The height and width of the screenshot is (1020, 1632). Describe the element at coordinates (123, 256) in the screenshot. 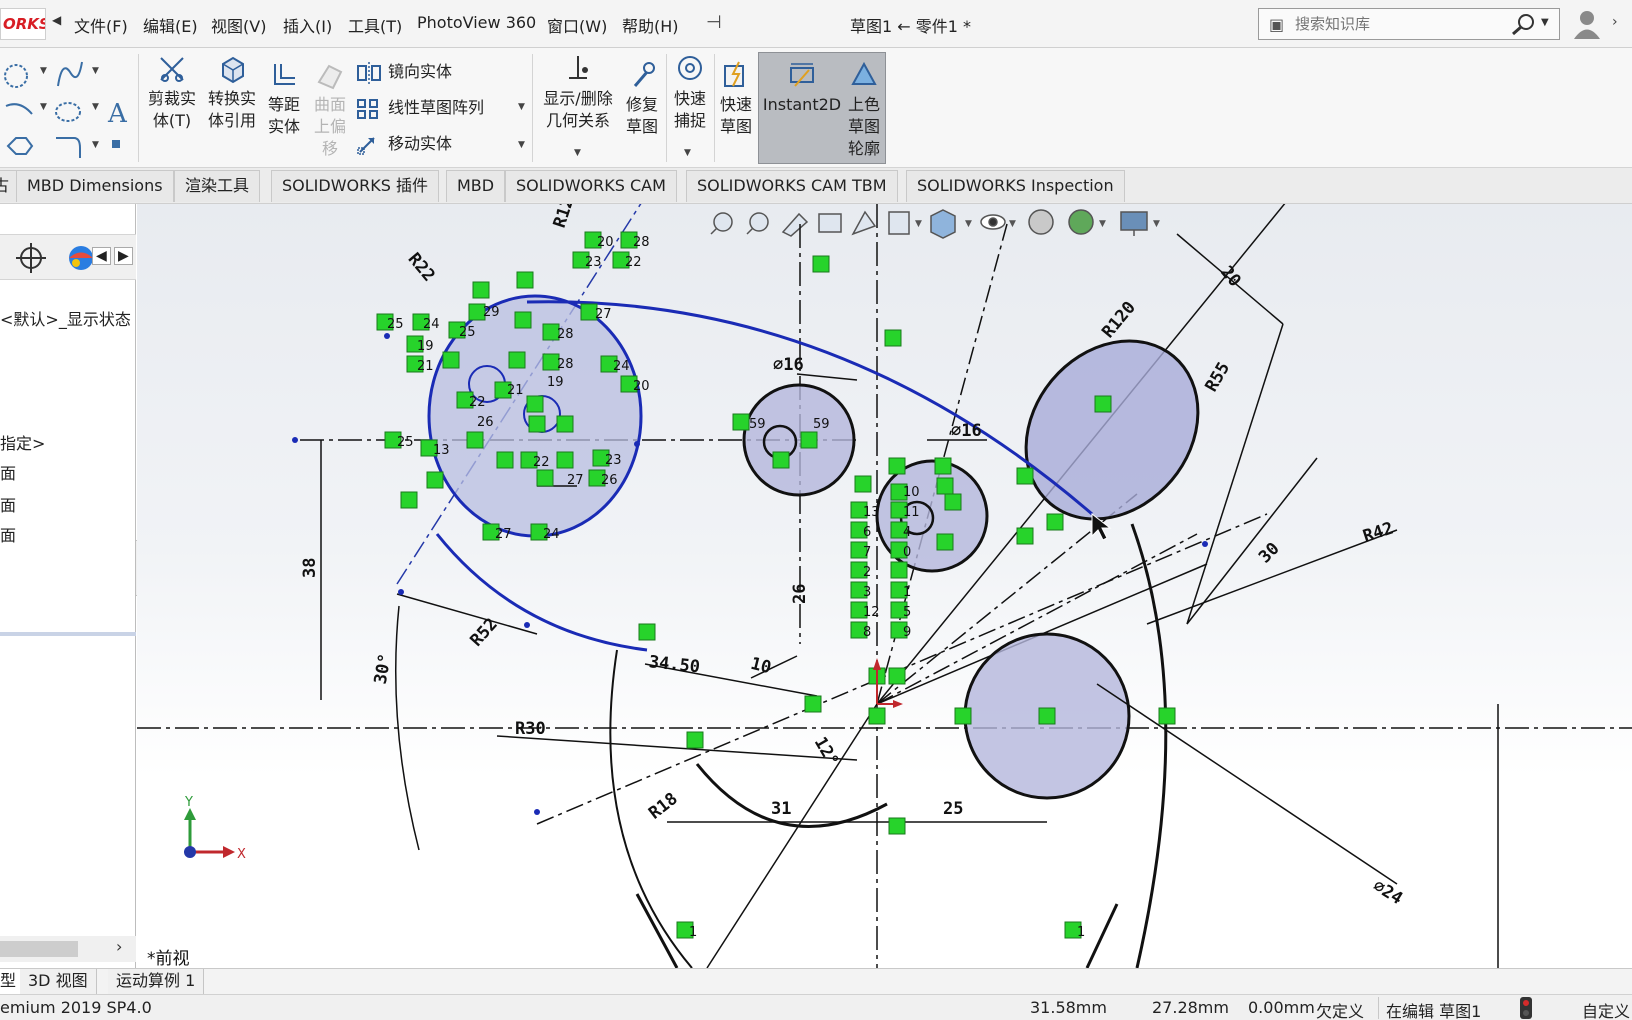

I see `scroll-right-icon: ▶` at that location.